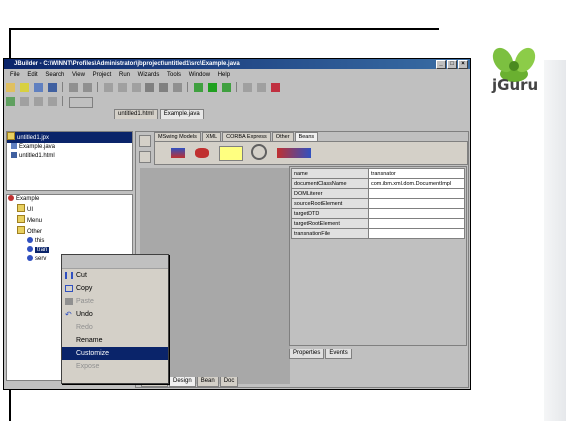  What do you see at coordinates (69, 241) in the screenshot?
I see `tree-node-this: this` at bounding box center [69, 241].